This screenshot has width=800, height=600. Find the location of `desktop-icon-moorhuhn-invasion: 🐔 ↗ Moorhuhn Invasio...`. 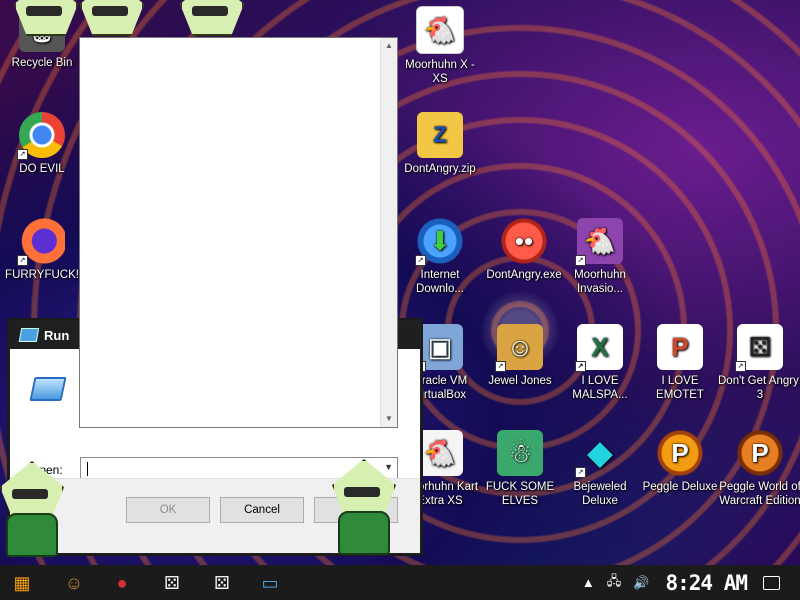

desktop-icon-moorhuhn-invasion: 🐔 ↗ Moorhuhn Invasio... is located at coordinates (600, 257).